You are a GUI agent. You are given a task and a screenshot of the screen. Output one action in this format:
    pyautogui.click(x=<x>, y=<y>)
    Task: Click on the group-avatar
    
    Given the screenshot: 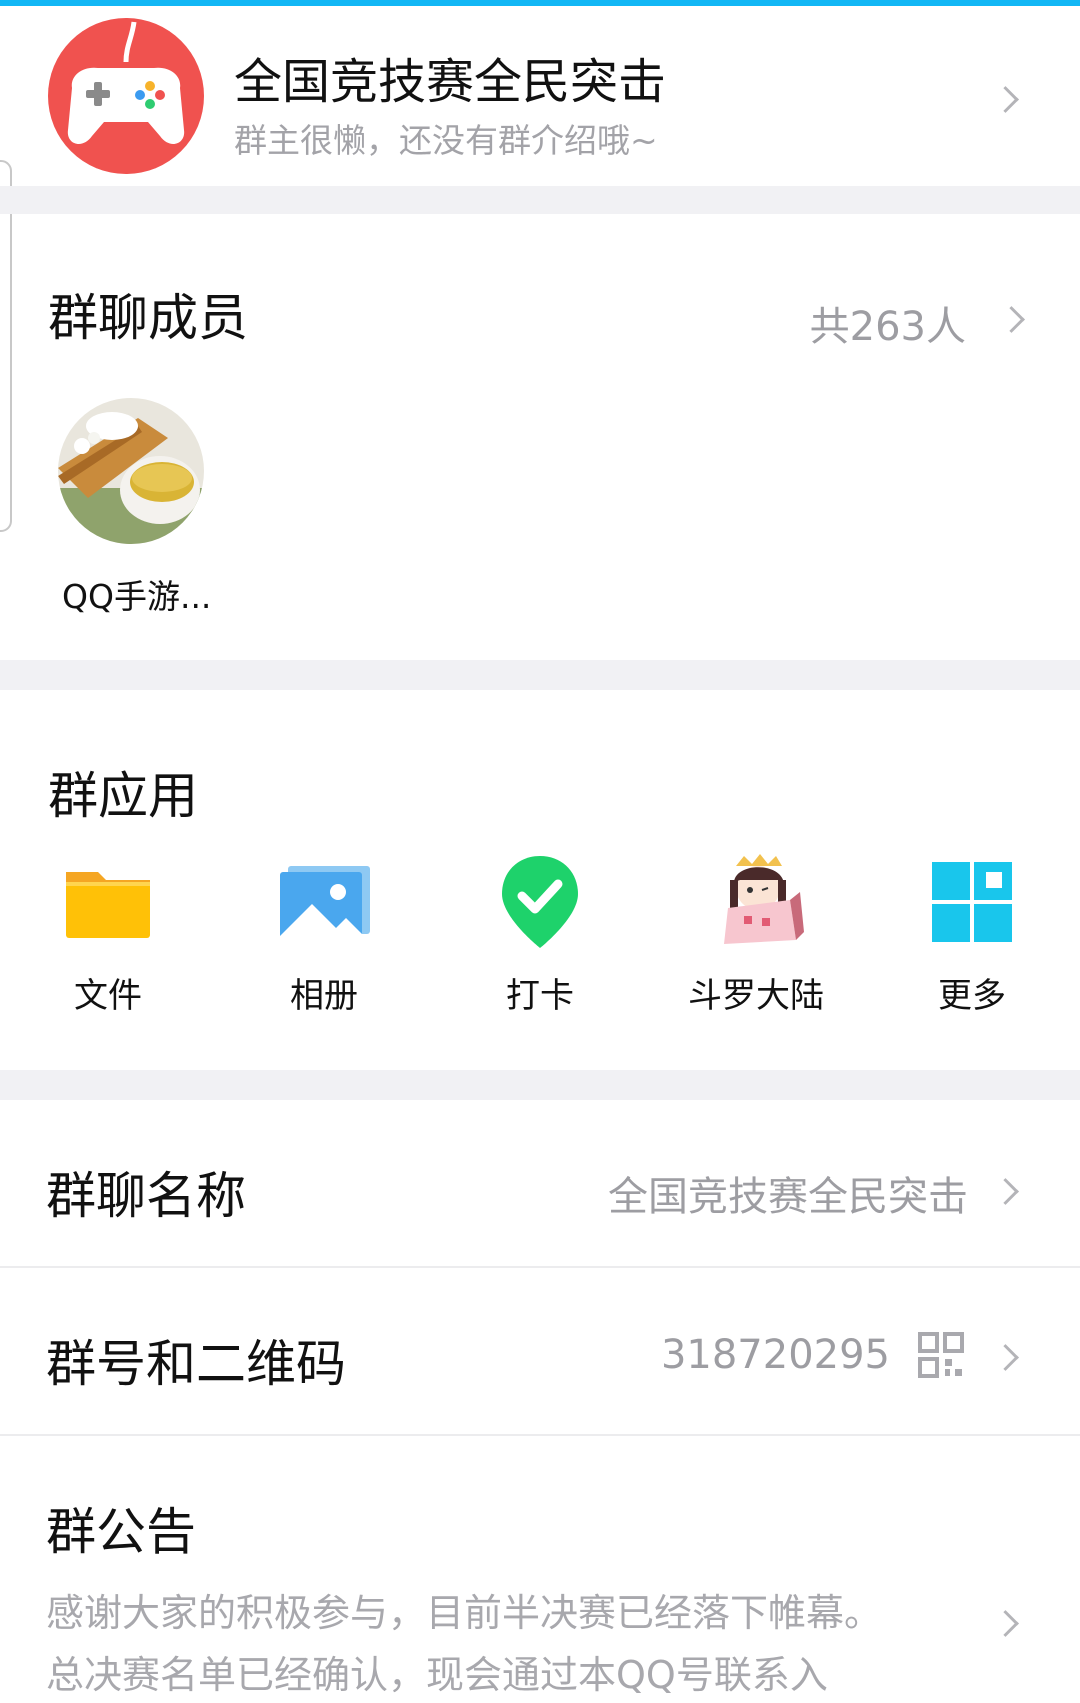 What is the action you would take?
    pyautogui.click(x=126, y=96)
    